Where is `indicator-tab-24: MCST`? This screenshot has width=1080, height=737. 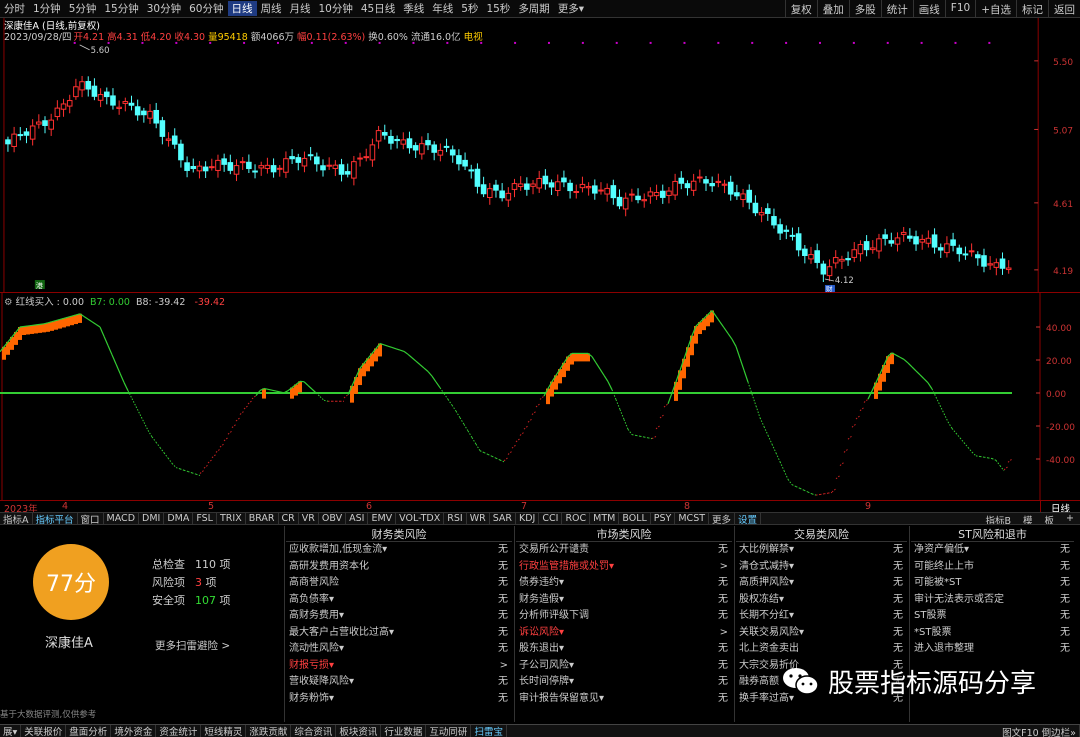
indicator-tab-24: MCST is located at coordinates (692, 518).